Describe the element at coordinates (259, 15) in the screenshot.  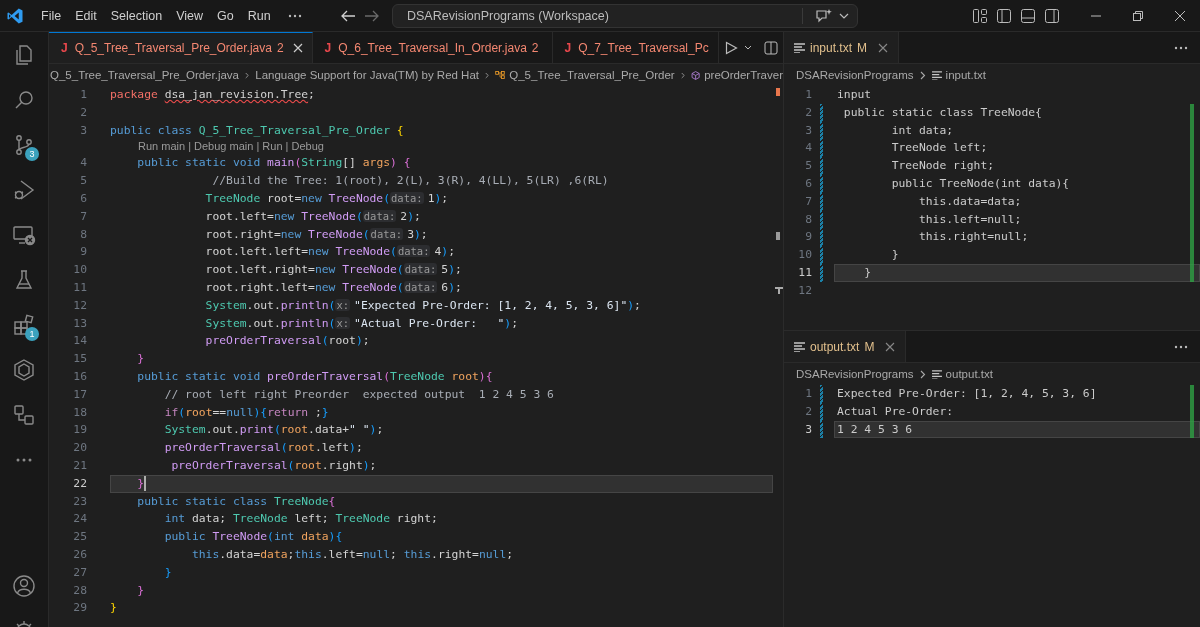
I see `menu-item: Run` at that location.